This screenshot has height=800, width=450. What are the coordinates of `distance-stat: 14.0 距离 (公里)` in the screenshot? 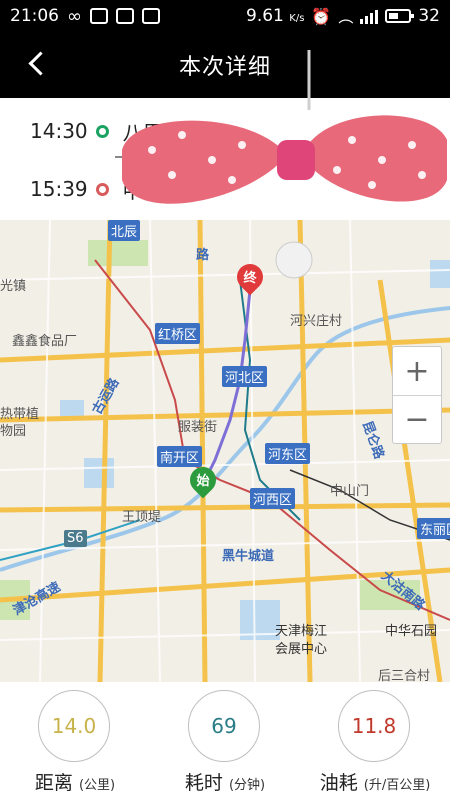 It's located at (75, 745).